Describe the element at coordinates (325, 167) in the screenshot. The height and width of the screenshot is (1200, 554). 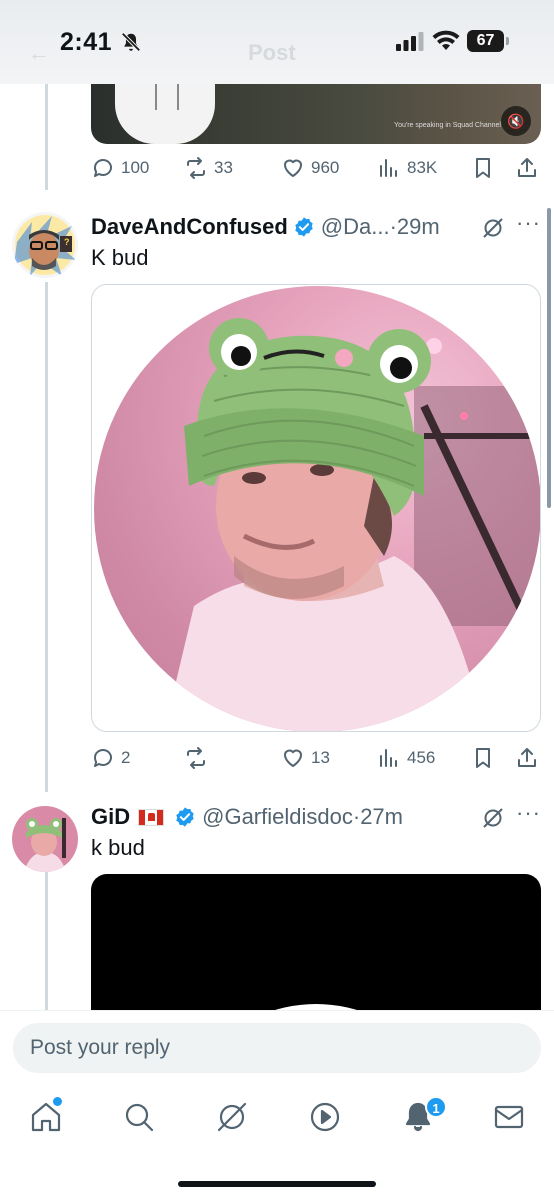
I see `like-count: 960` at that location.